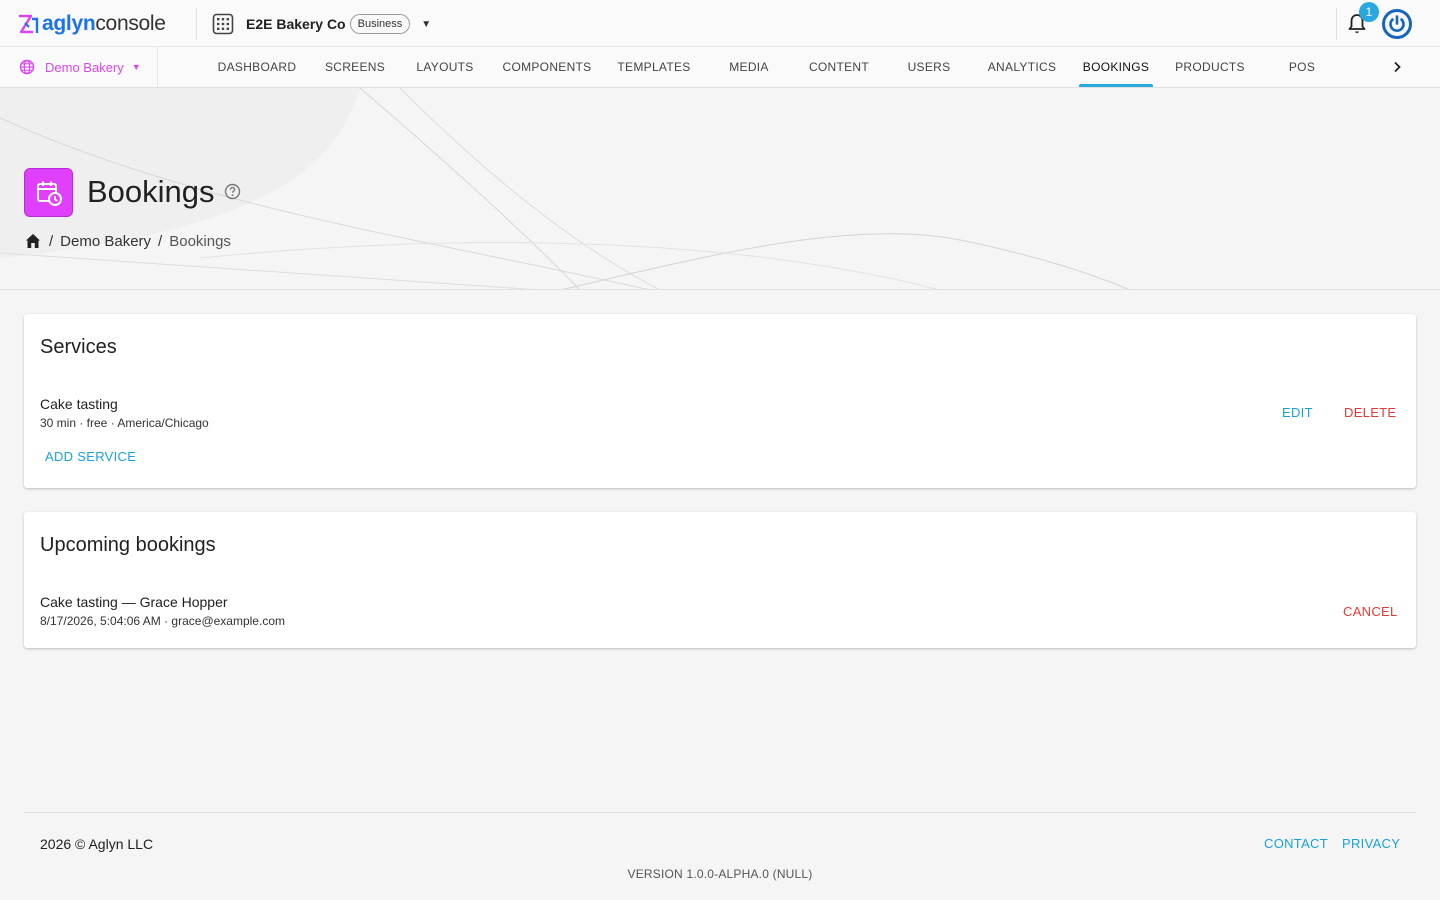 Image resolution: width=1440 pixels, height=900 pixels. I want to click on cancel-booking-button: CANCEL, so click(1370, 611).